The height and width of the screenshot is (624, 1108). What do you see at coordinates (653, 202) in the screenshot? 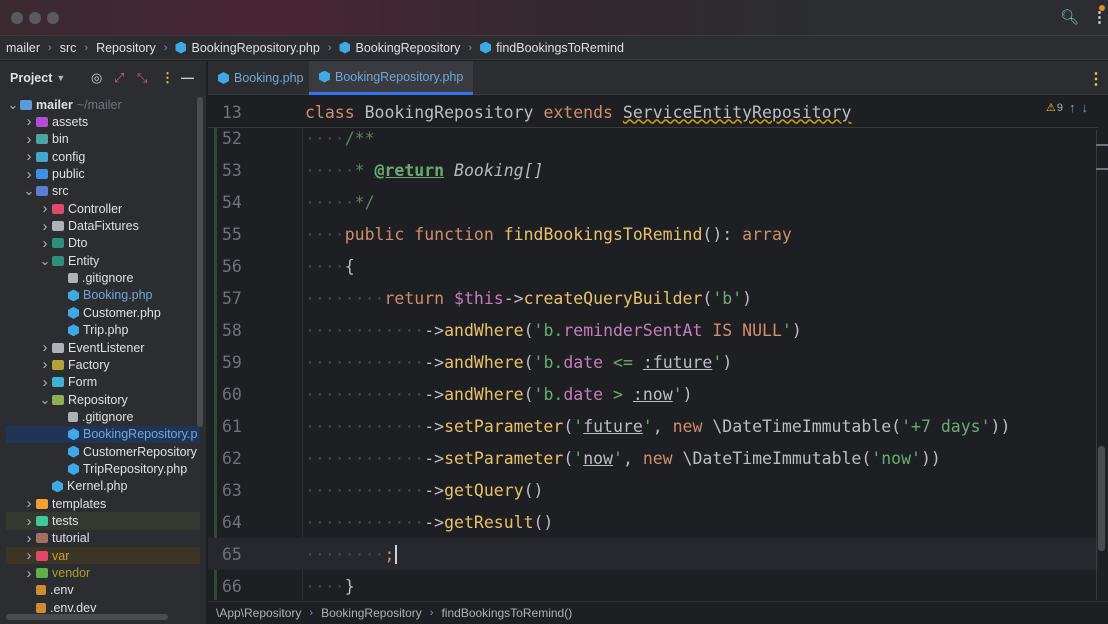
I see `code-line: 54 ·····*/` at bounding box center [653, 202].